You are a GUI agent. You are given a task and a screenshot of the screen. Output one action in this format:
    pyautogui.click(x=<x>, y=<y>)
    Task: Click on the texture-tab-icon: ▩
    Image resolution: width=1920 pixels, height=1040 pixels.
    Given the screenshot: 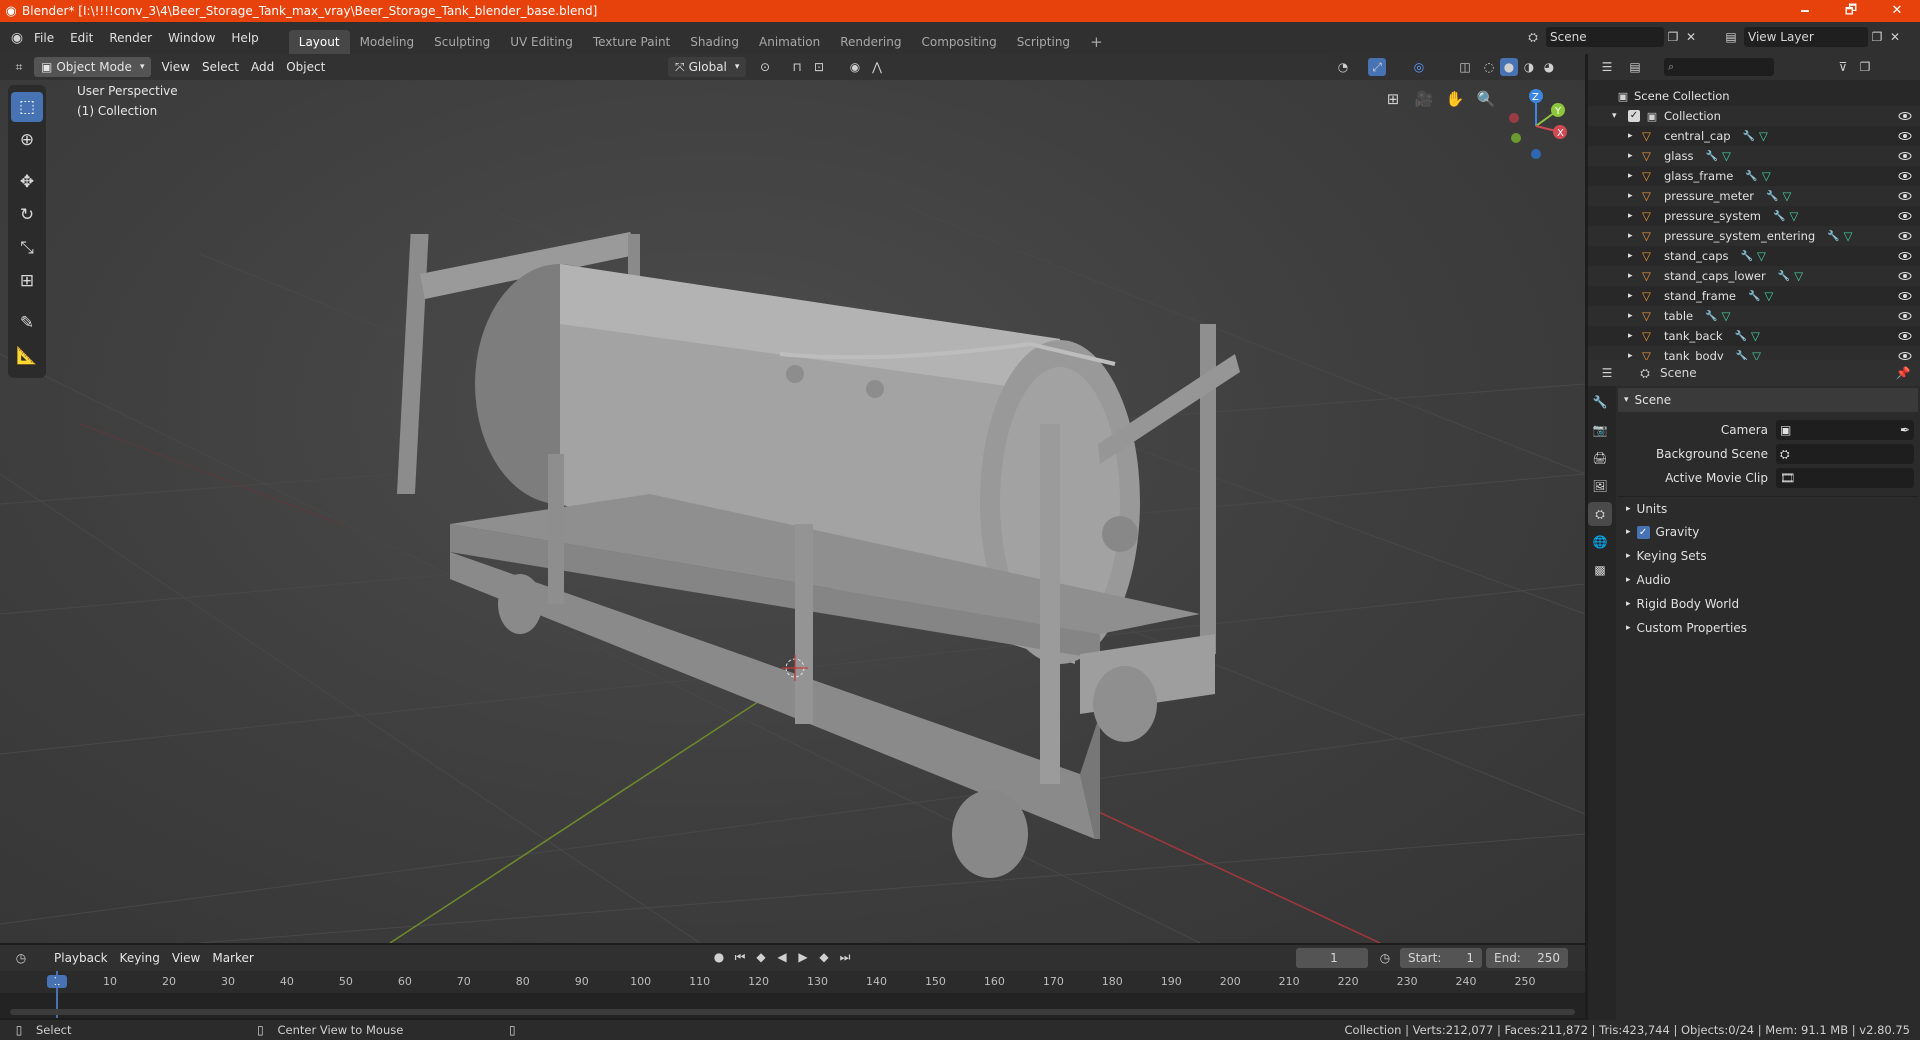 What is the action you would take?
    pyautogui.click(x=1600, y=570)
    